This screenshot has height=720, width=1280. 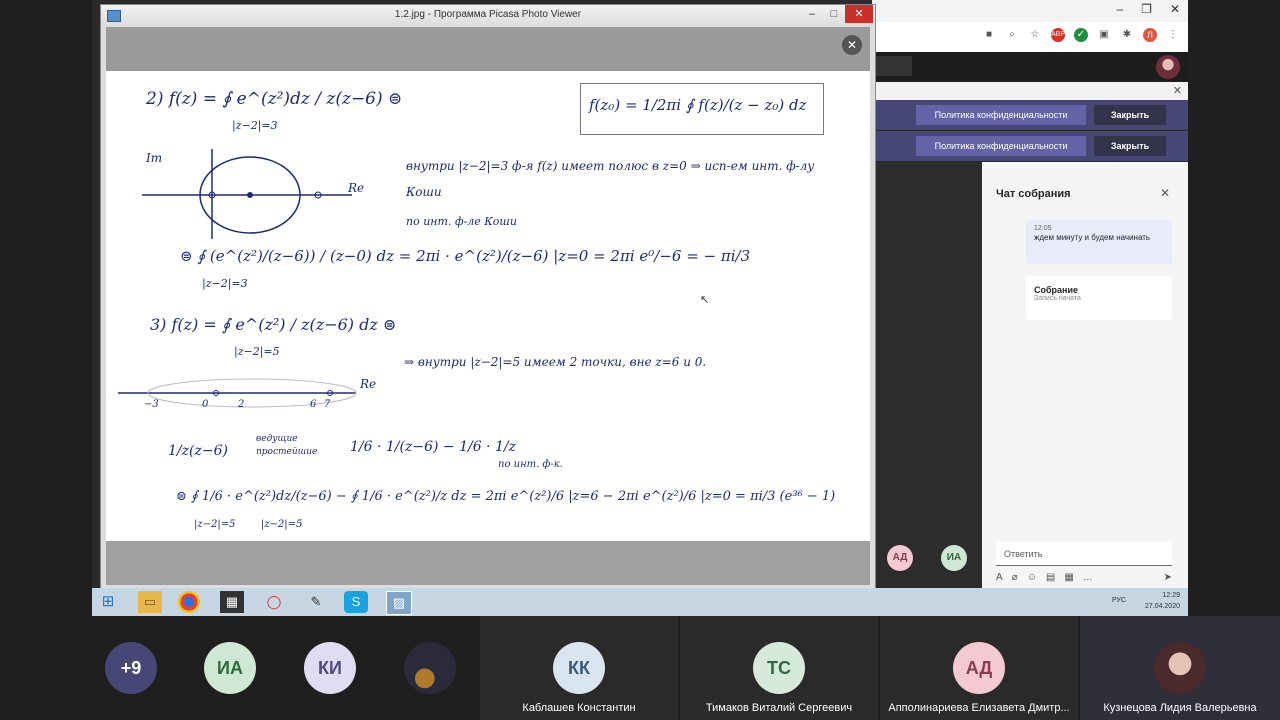 What do you see at coordinates (530, 464) in the screenshot?
I see `note-cauchy-2: по инт. ф-к.` at bounding box center [530, 464].